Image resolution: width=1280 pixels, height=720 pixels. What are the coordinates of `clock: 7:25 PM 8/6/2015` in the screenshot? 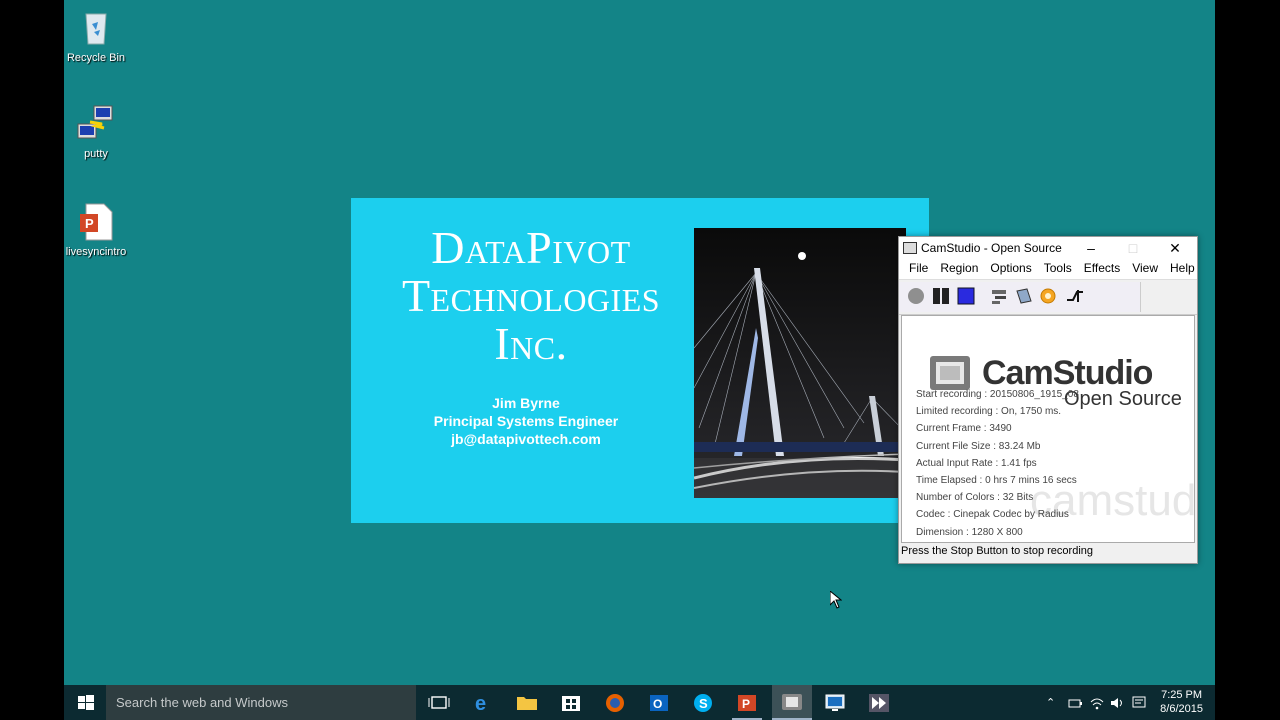 It's located at (1181, 702).